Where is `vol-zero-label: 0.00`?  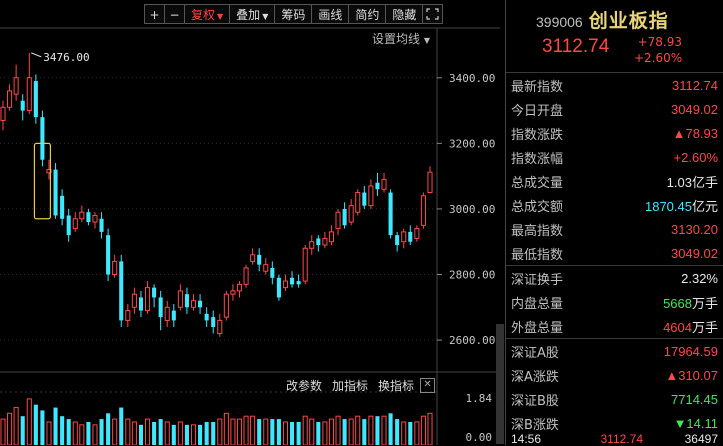 vol-zero-label: 0.00 is located at coordinates (479, 437).